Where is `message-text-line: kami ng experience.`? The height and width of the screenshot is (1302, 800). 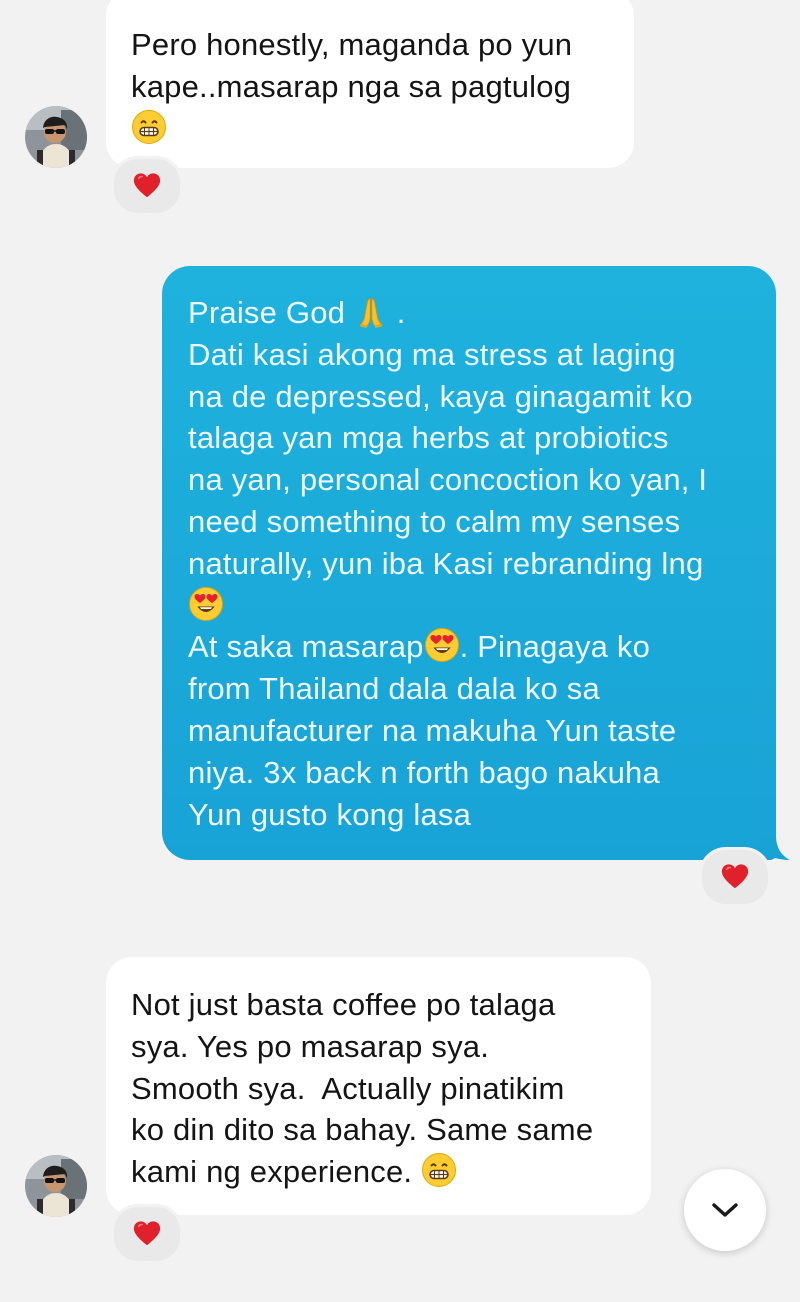
message-text-line: kami ng experience. is located at coordinates (381, 1172).